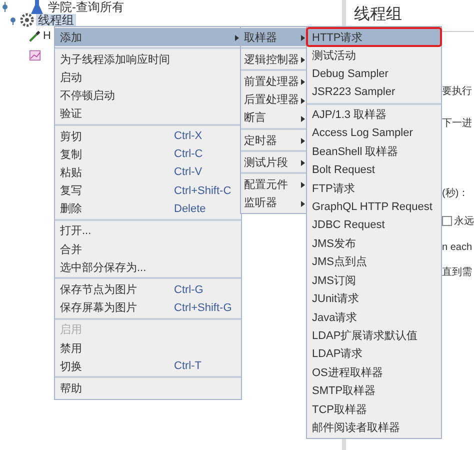 The image size is (474, 450). I want to click on menu-item: HTTP请求, so click(374, 37).